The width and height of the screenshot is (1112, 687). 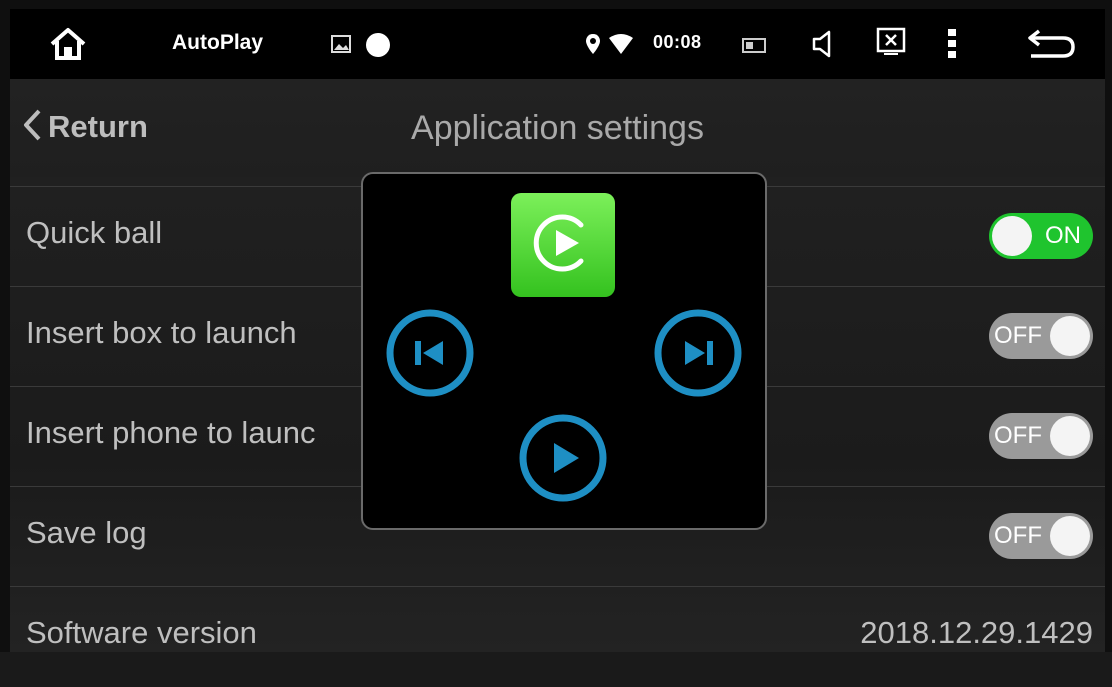 I want to click on setting-label: Insert box to launch, so click(x=161, y=332).